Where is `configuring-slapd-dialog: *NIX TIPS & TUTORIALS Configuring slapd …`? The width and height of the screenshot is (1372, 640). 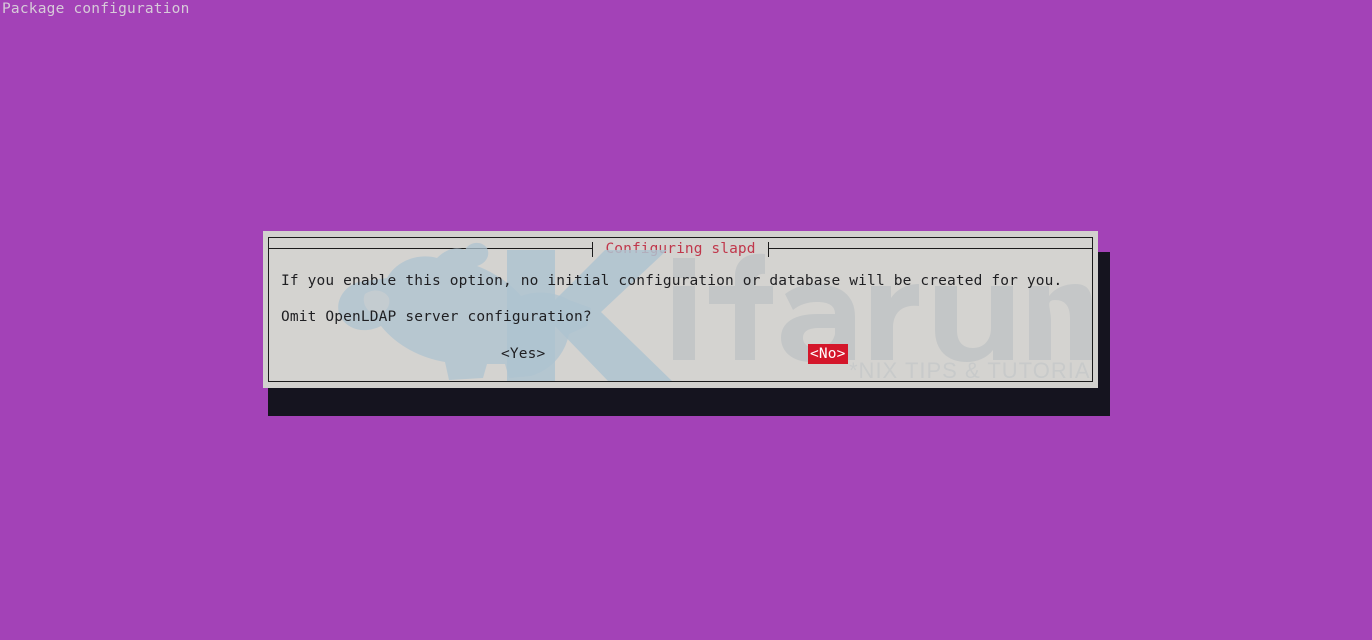 configuring-slapd-dialog: *NIX TIPS & TUTORIALS Configuring slapd … is located at coordinates (680, 309).